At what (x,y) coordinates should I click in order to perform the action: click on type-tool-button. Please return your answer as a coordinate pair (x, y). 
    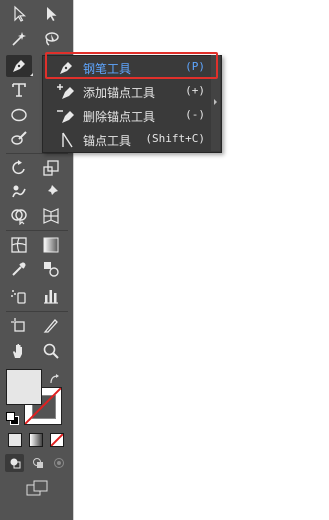
    Looking at the image, I should click on (19, 90).